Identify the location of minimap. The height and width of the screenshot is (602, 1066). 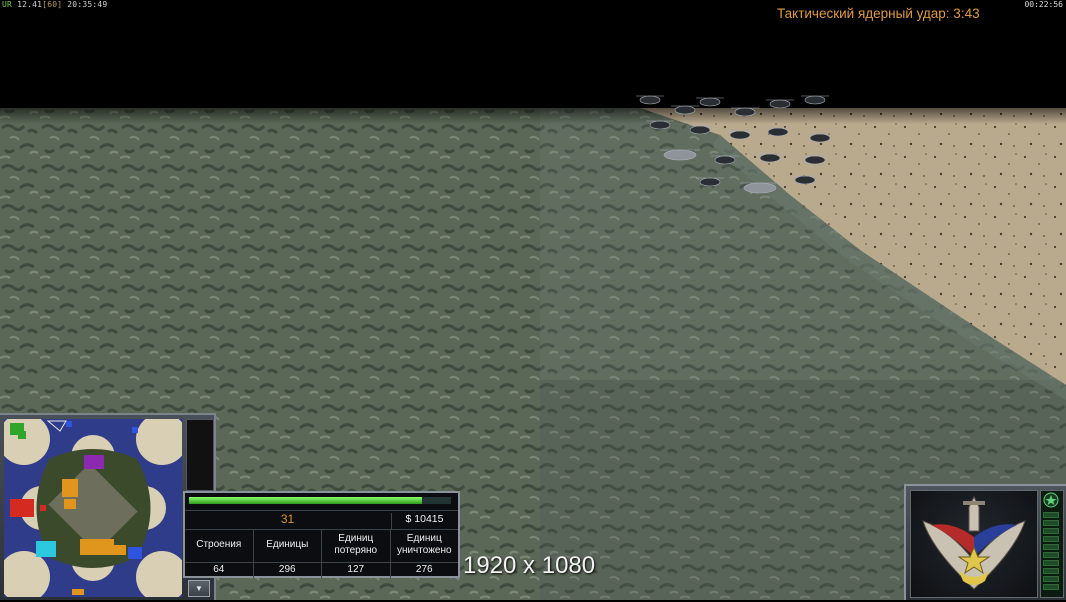
(93, 508).